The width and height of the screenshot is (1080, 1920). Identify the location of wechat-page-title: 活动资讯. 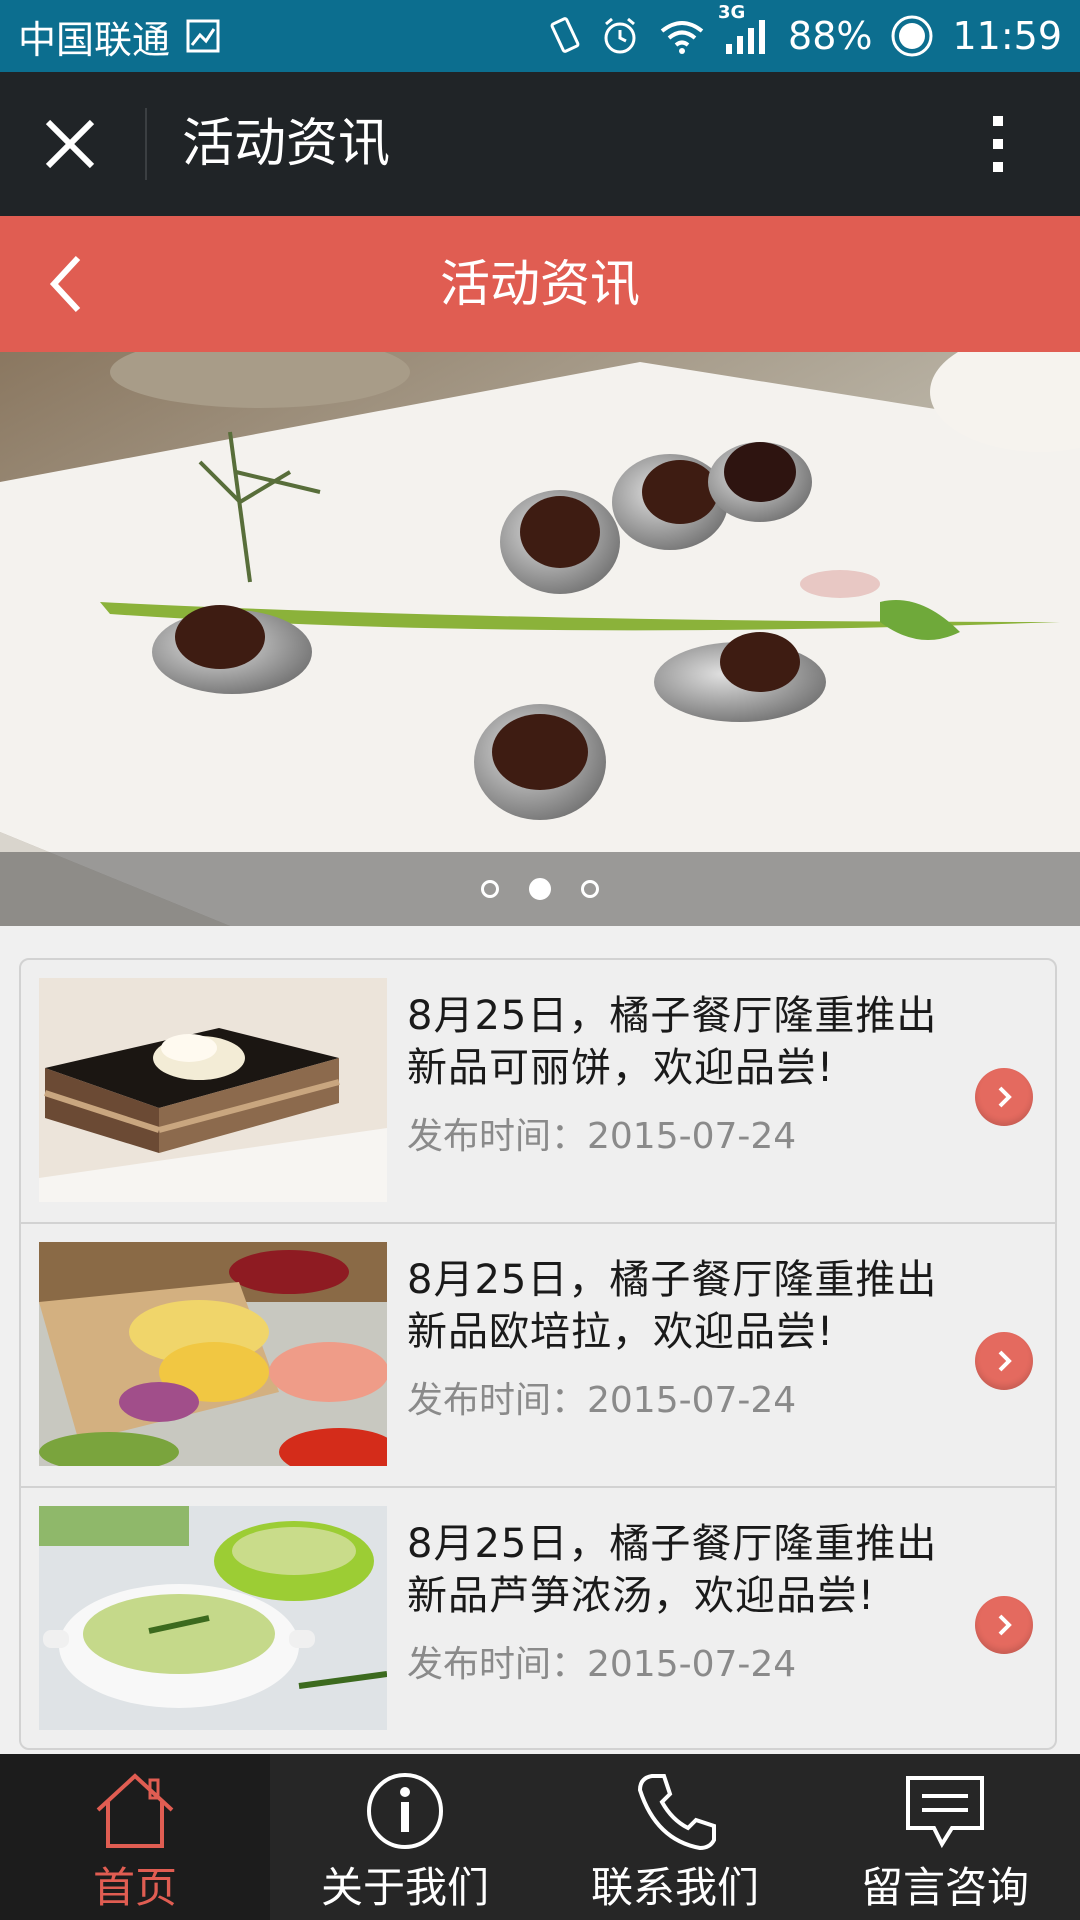
(286, 144).